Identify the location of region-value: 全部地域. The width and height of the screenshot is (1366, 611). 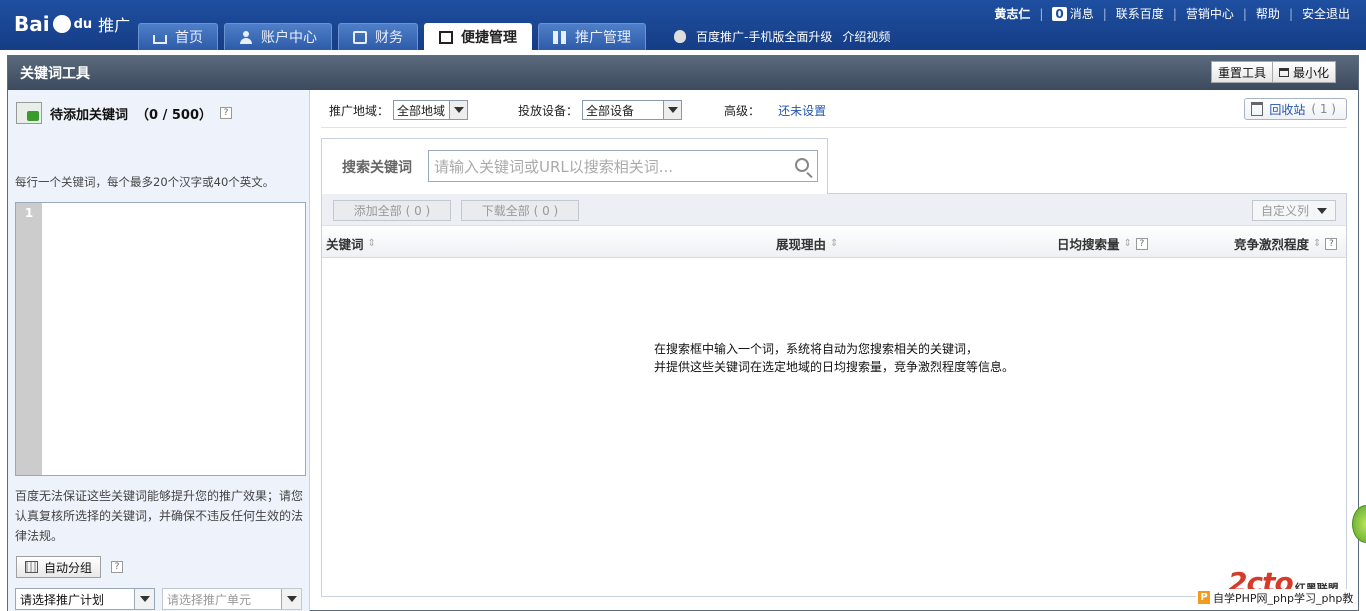
(421, 110).